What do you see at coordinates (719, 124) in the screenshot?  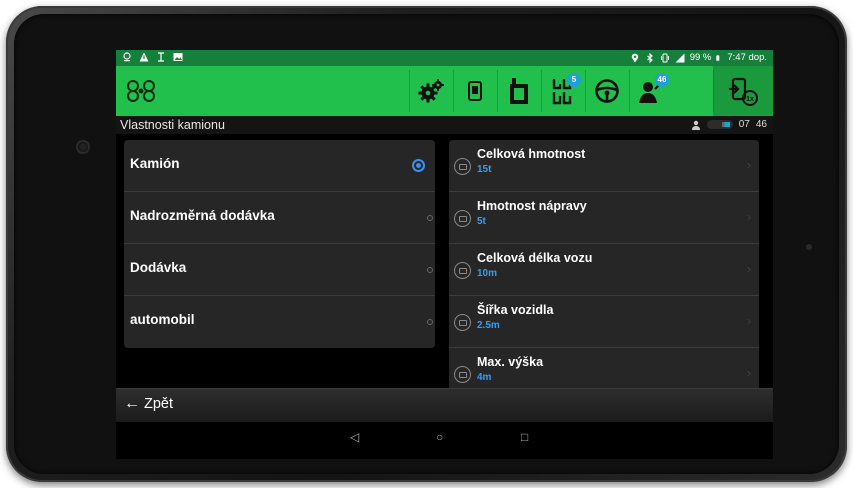 I see `signal-indicator` at bounding box center [719, 124].